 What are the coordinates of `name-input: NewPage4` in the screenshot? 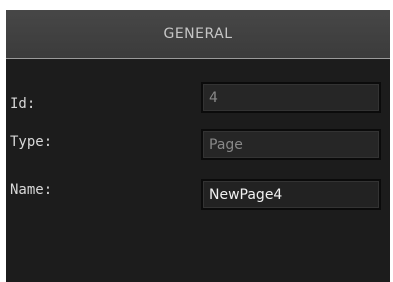 It's located at (291, 194).